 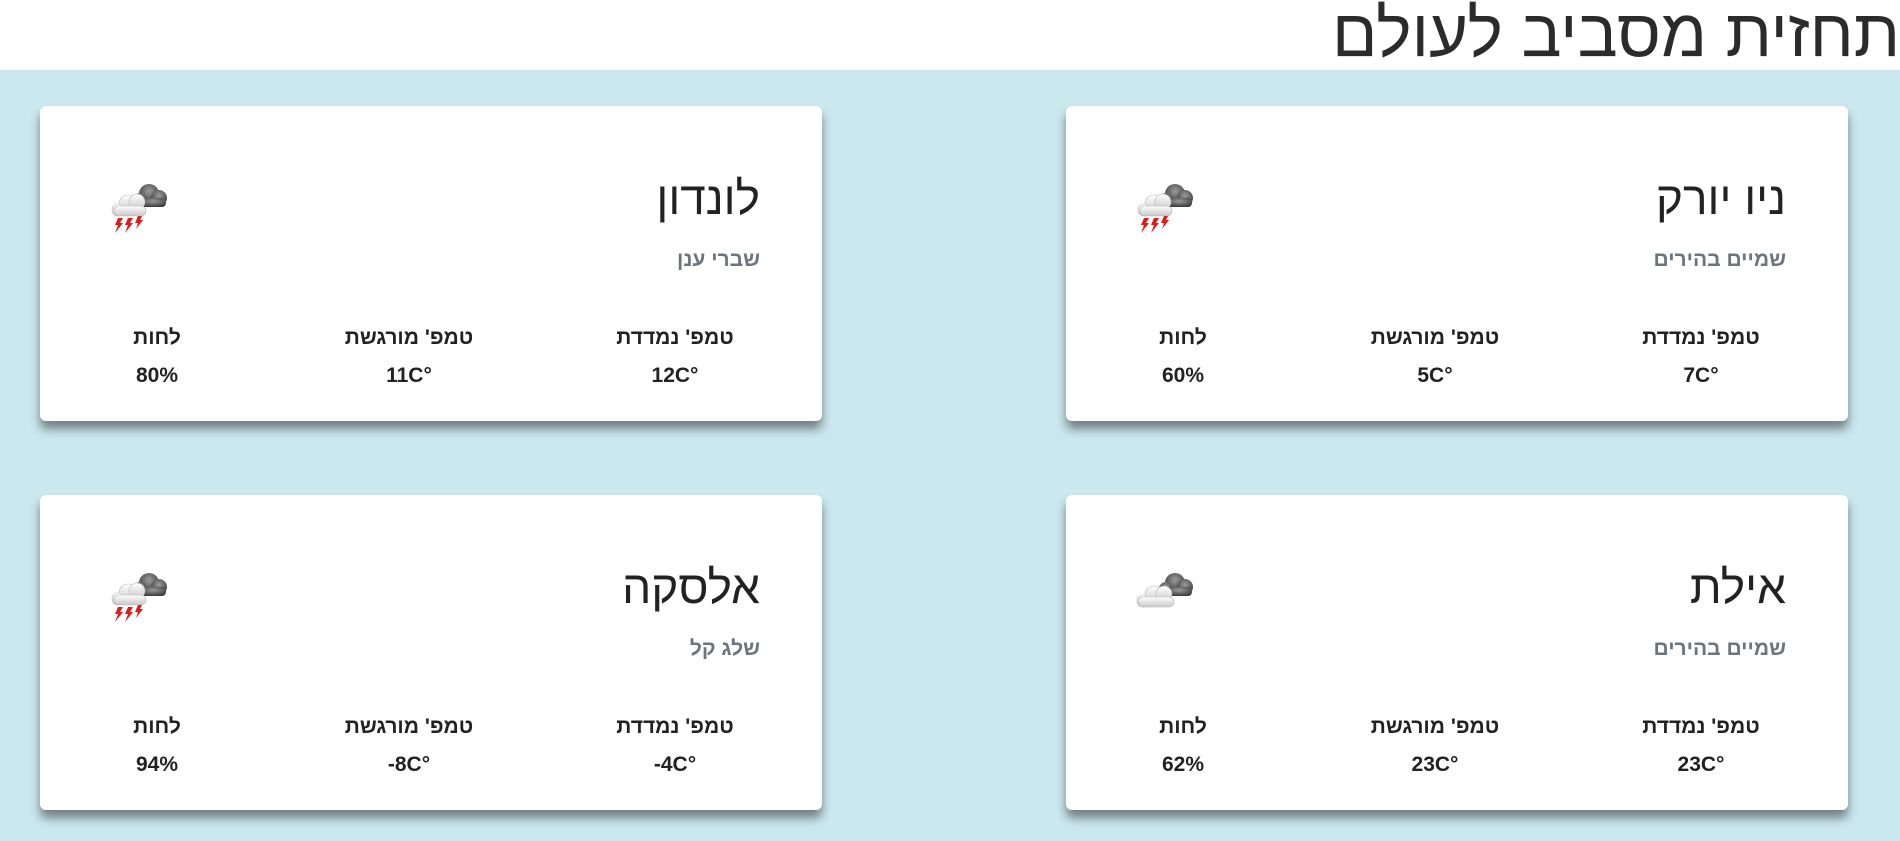 I want to click on measured-temp-value: -4C°, so click(x=675, y=764).